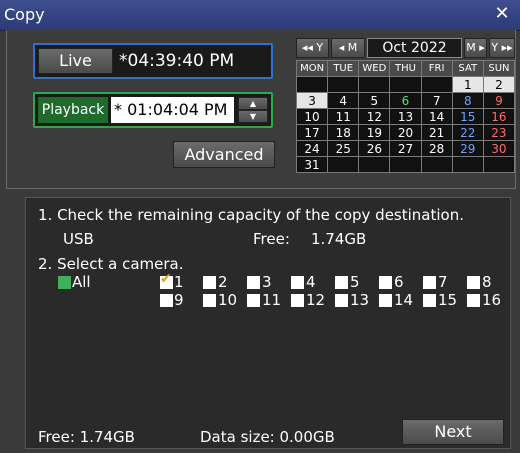 This screenshot has height=453, width=520. Describe the element at coordinates (64, 282) in the screenshot. I see `all-checkbox` at that location.